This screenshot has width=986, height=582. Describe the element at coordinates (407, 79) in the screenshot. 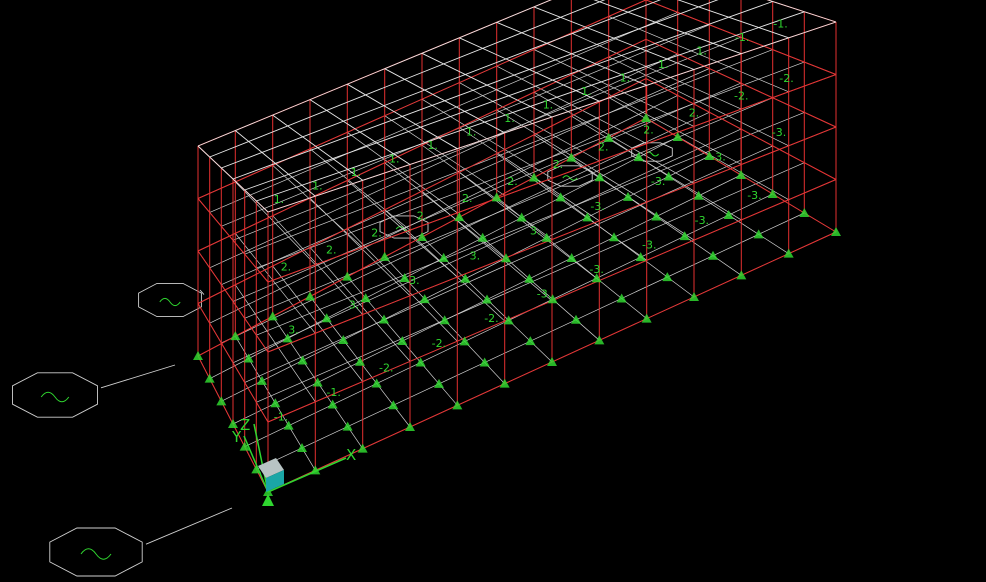

I see `roof-grid-line` at that location.